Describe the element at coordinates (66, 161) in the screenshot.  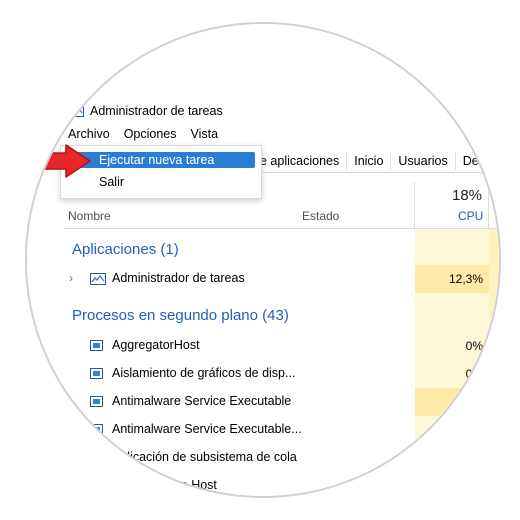
I see `red-arrow-icon` at that location.